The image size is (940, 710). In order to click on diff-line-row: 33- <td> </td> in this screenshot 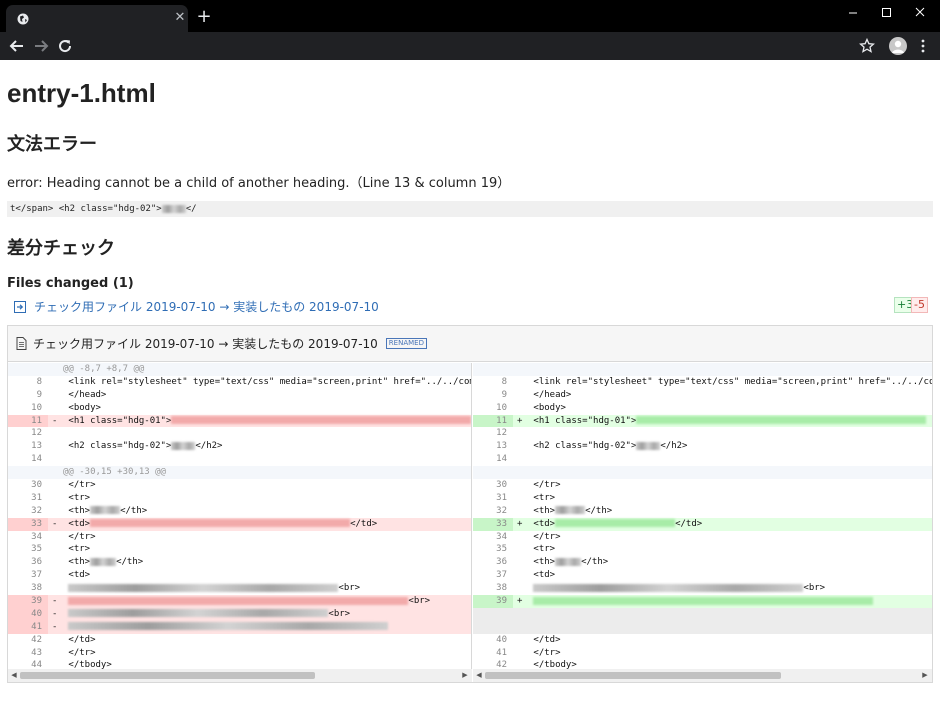, I will do `click(239, 524)`.